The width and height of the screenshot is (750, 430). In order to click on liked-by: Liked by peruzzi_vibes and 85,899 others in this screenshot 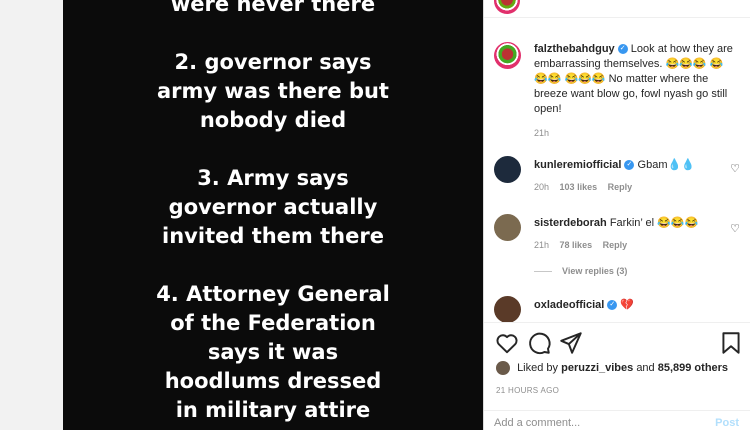, I will do `click(621, 368)`.